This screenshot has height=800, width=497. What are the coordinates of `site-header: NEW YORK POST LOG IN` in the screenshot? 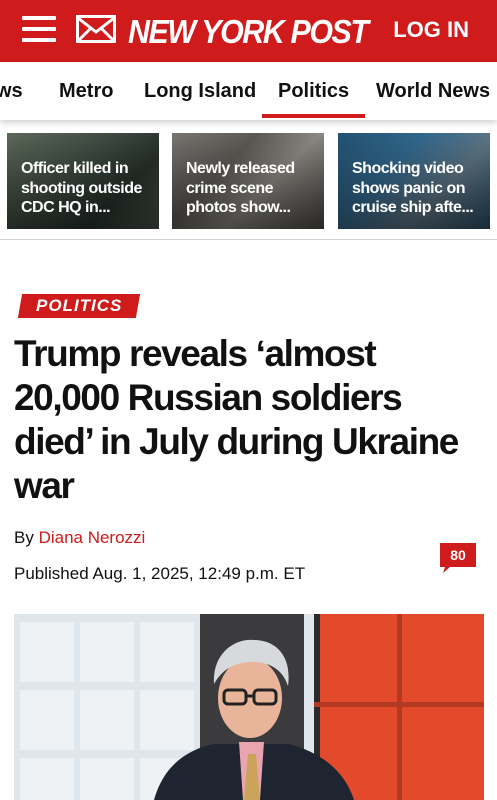 It's located at (248, 31).